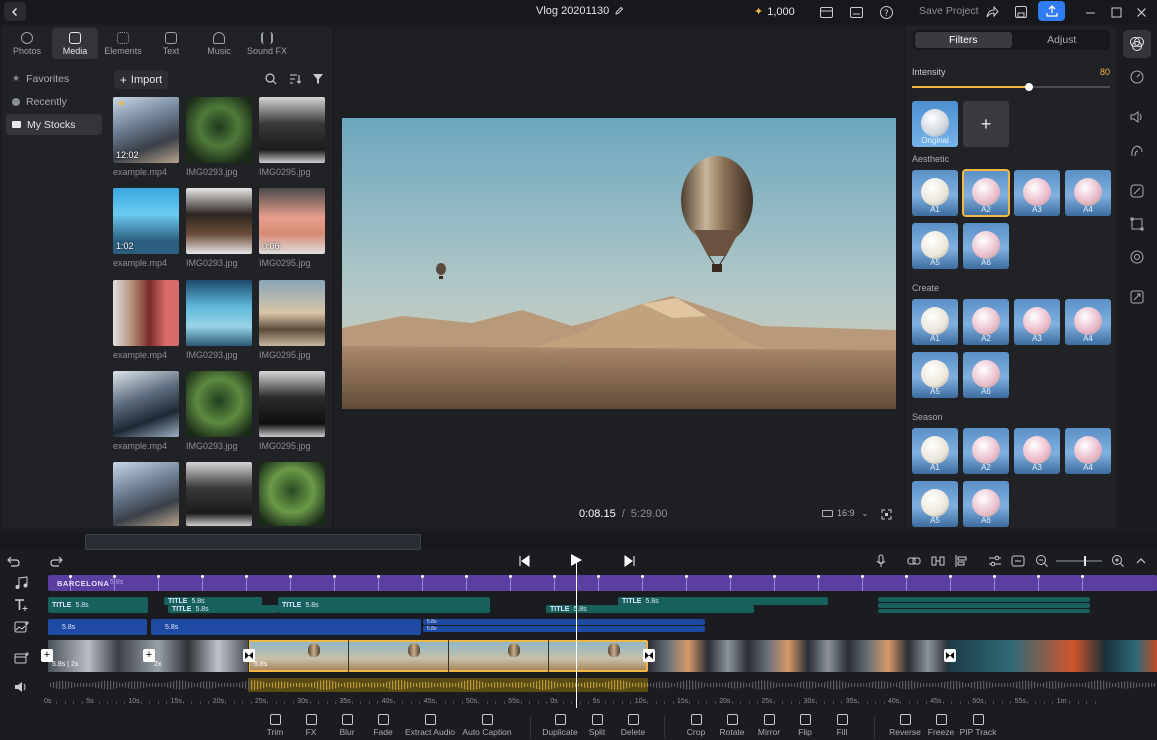 Image resolution: width=1157 pixels, height=740 pixels. What do you see at coordinates (992, 12) in the screenshot?
I see `share-icon` at bounding box center [992, 12].